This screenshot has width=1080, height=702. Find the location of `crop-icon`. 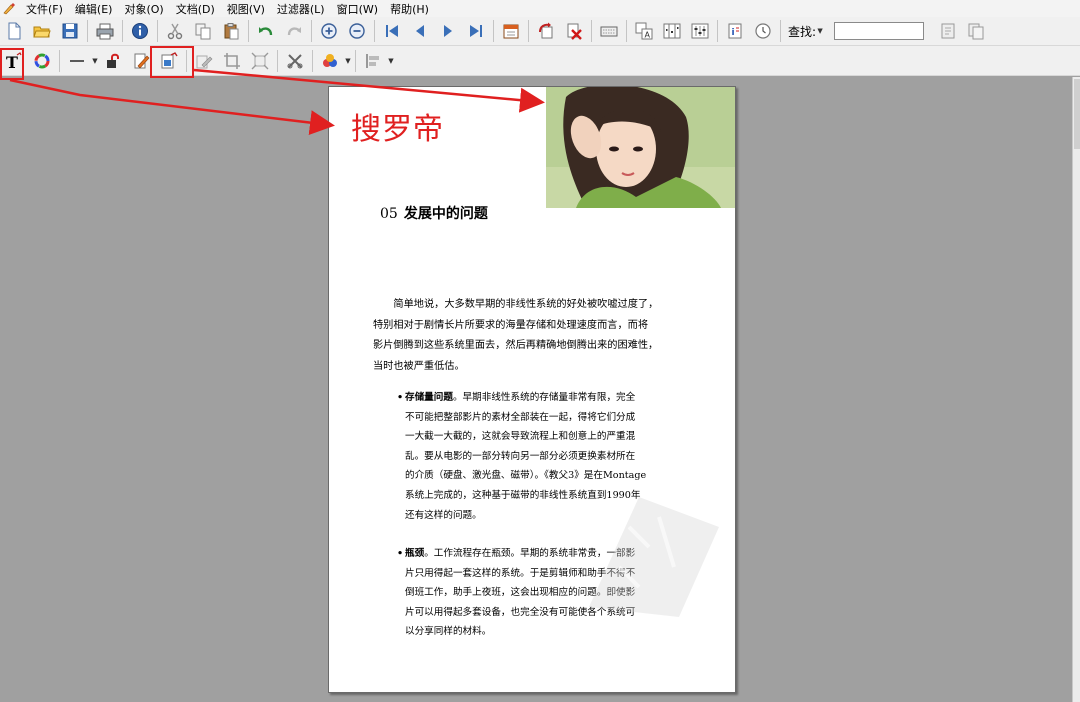

crop-icon is located at coordinates (232, 60).